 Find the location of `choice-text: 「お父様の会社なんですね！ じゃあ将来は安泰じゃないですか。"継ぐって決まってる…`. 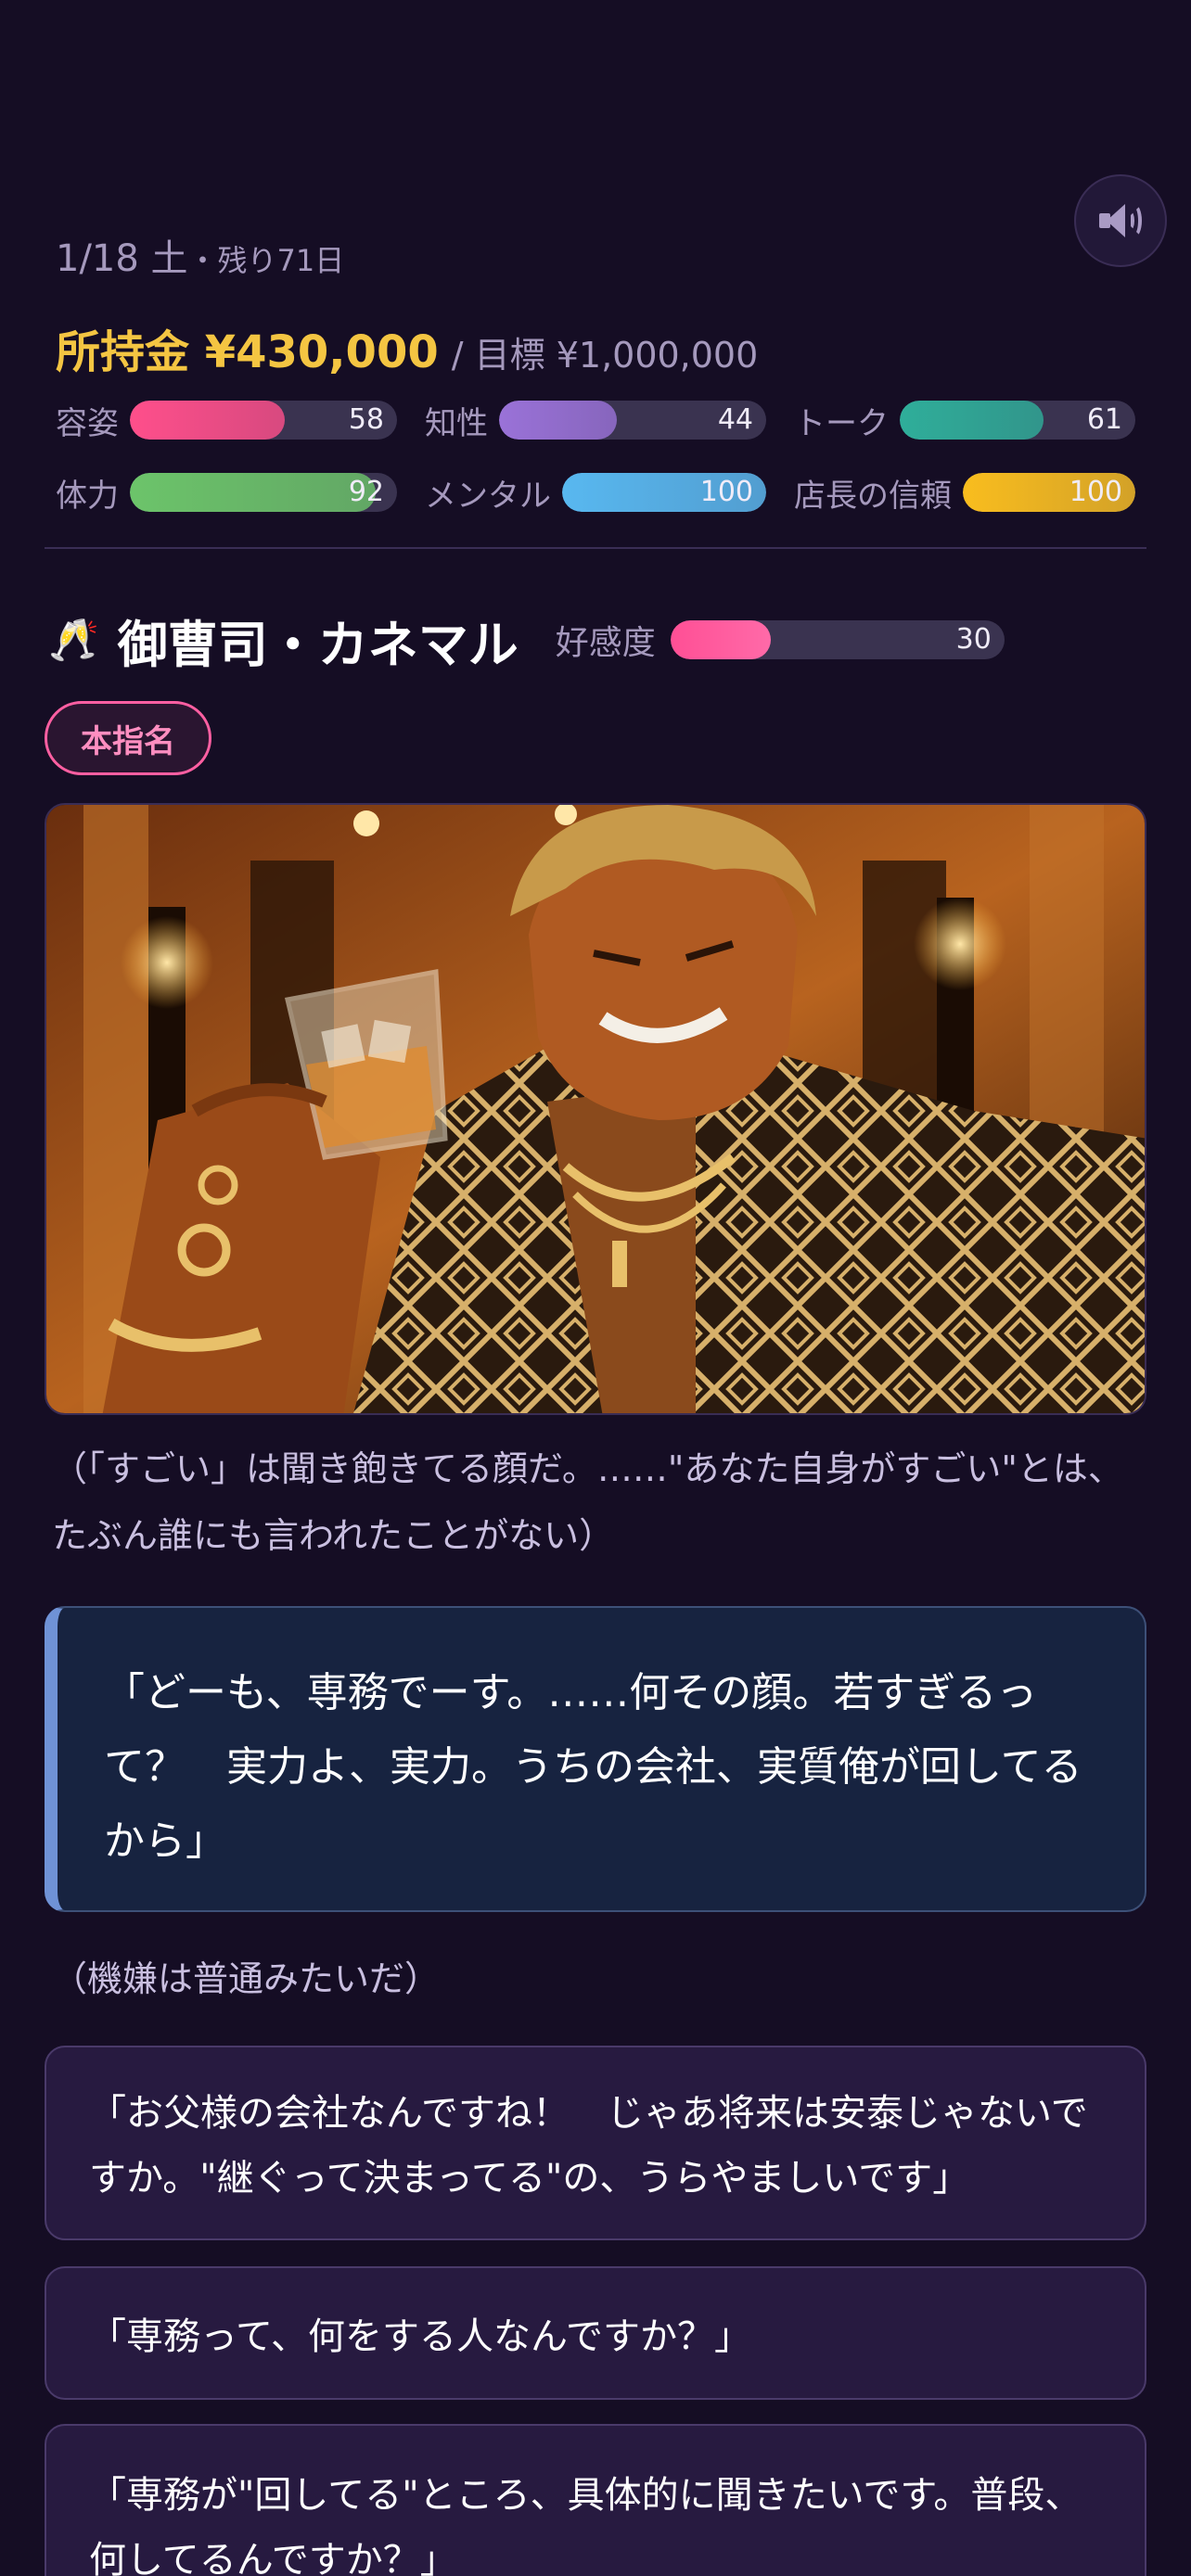

choice-text: 「お父様の会社なんですね！ じゃあ将来は安泰じゃないですか。"継ぐって決まってる… is located at coordinates (588, 2146).